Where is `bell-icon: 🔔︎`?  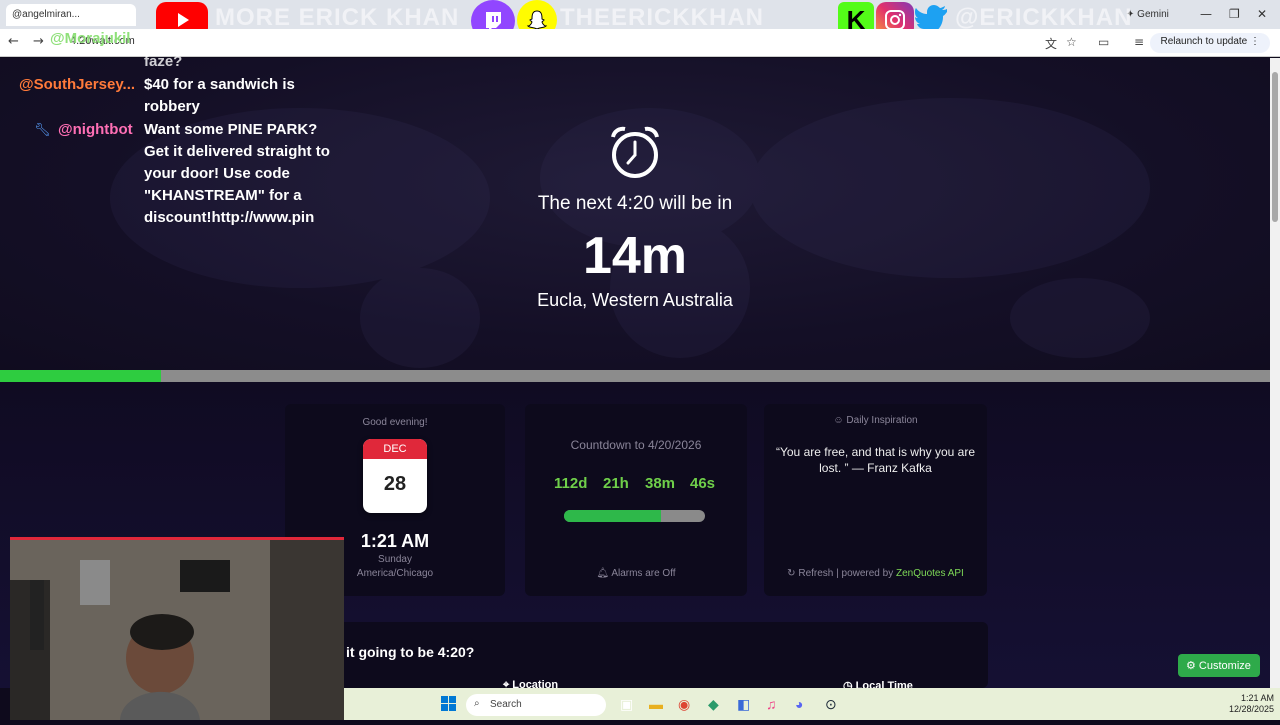 bell-icon: 🔔︎ is located at coordinates (604, 573).